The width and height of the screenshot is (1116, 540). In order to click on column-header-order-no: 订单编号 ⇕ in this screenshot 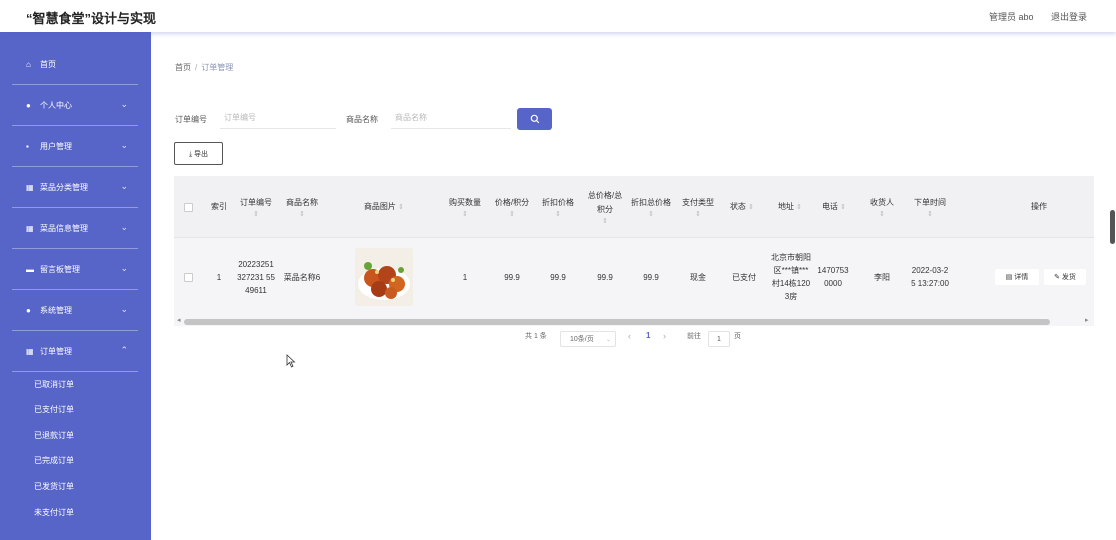, I will do `click(256, 207)`.